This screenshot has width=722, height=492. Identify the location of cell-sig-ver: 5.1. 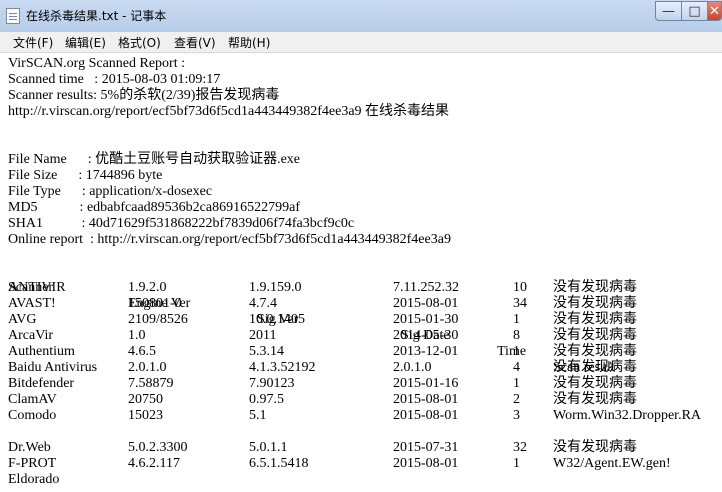
(258, 415).